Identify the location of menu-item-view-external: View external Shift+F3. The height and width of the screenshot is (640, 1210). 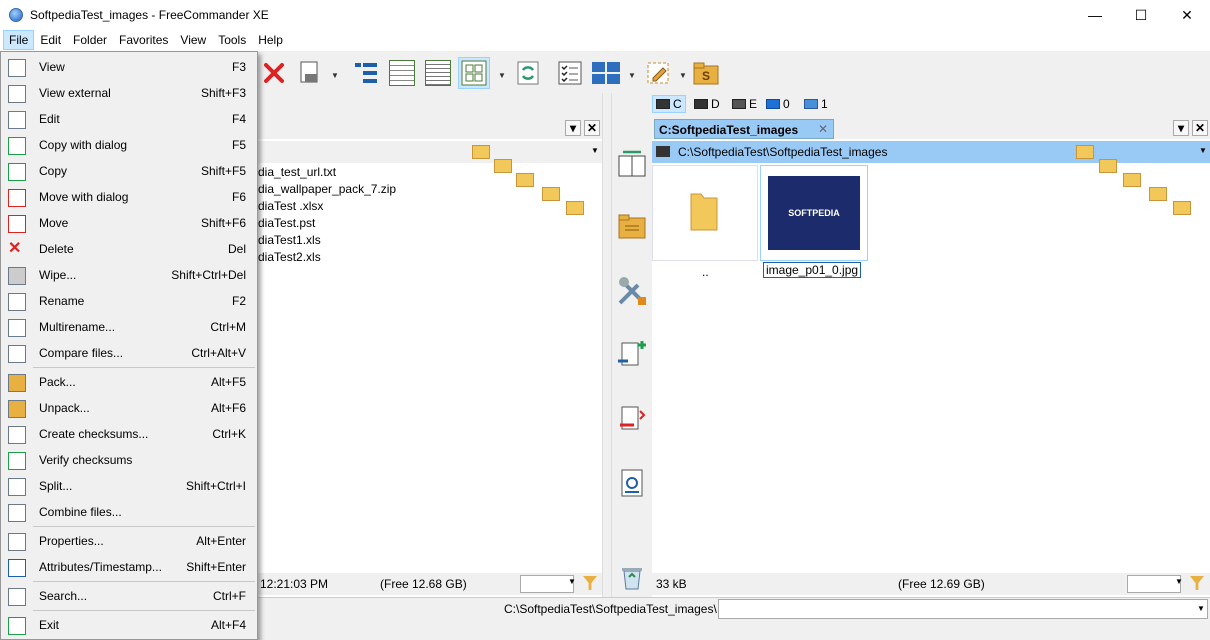
(129, 93).